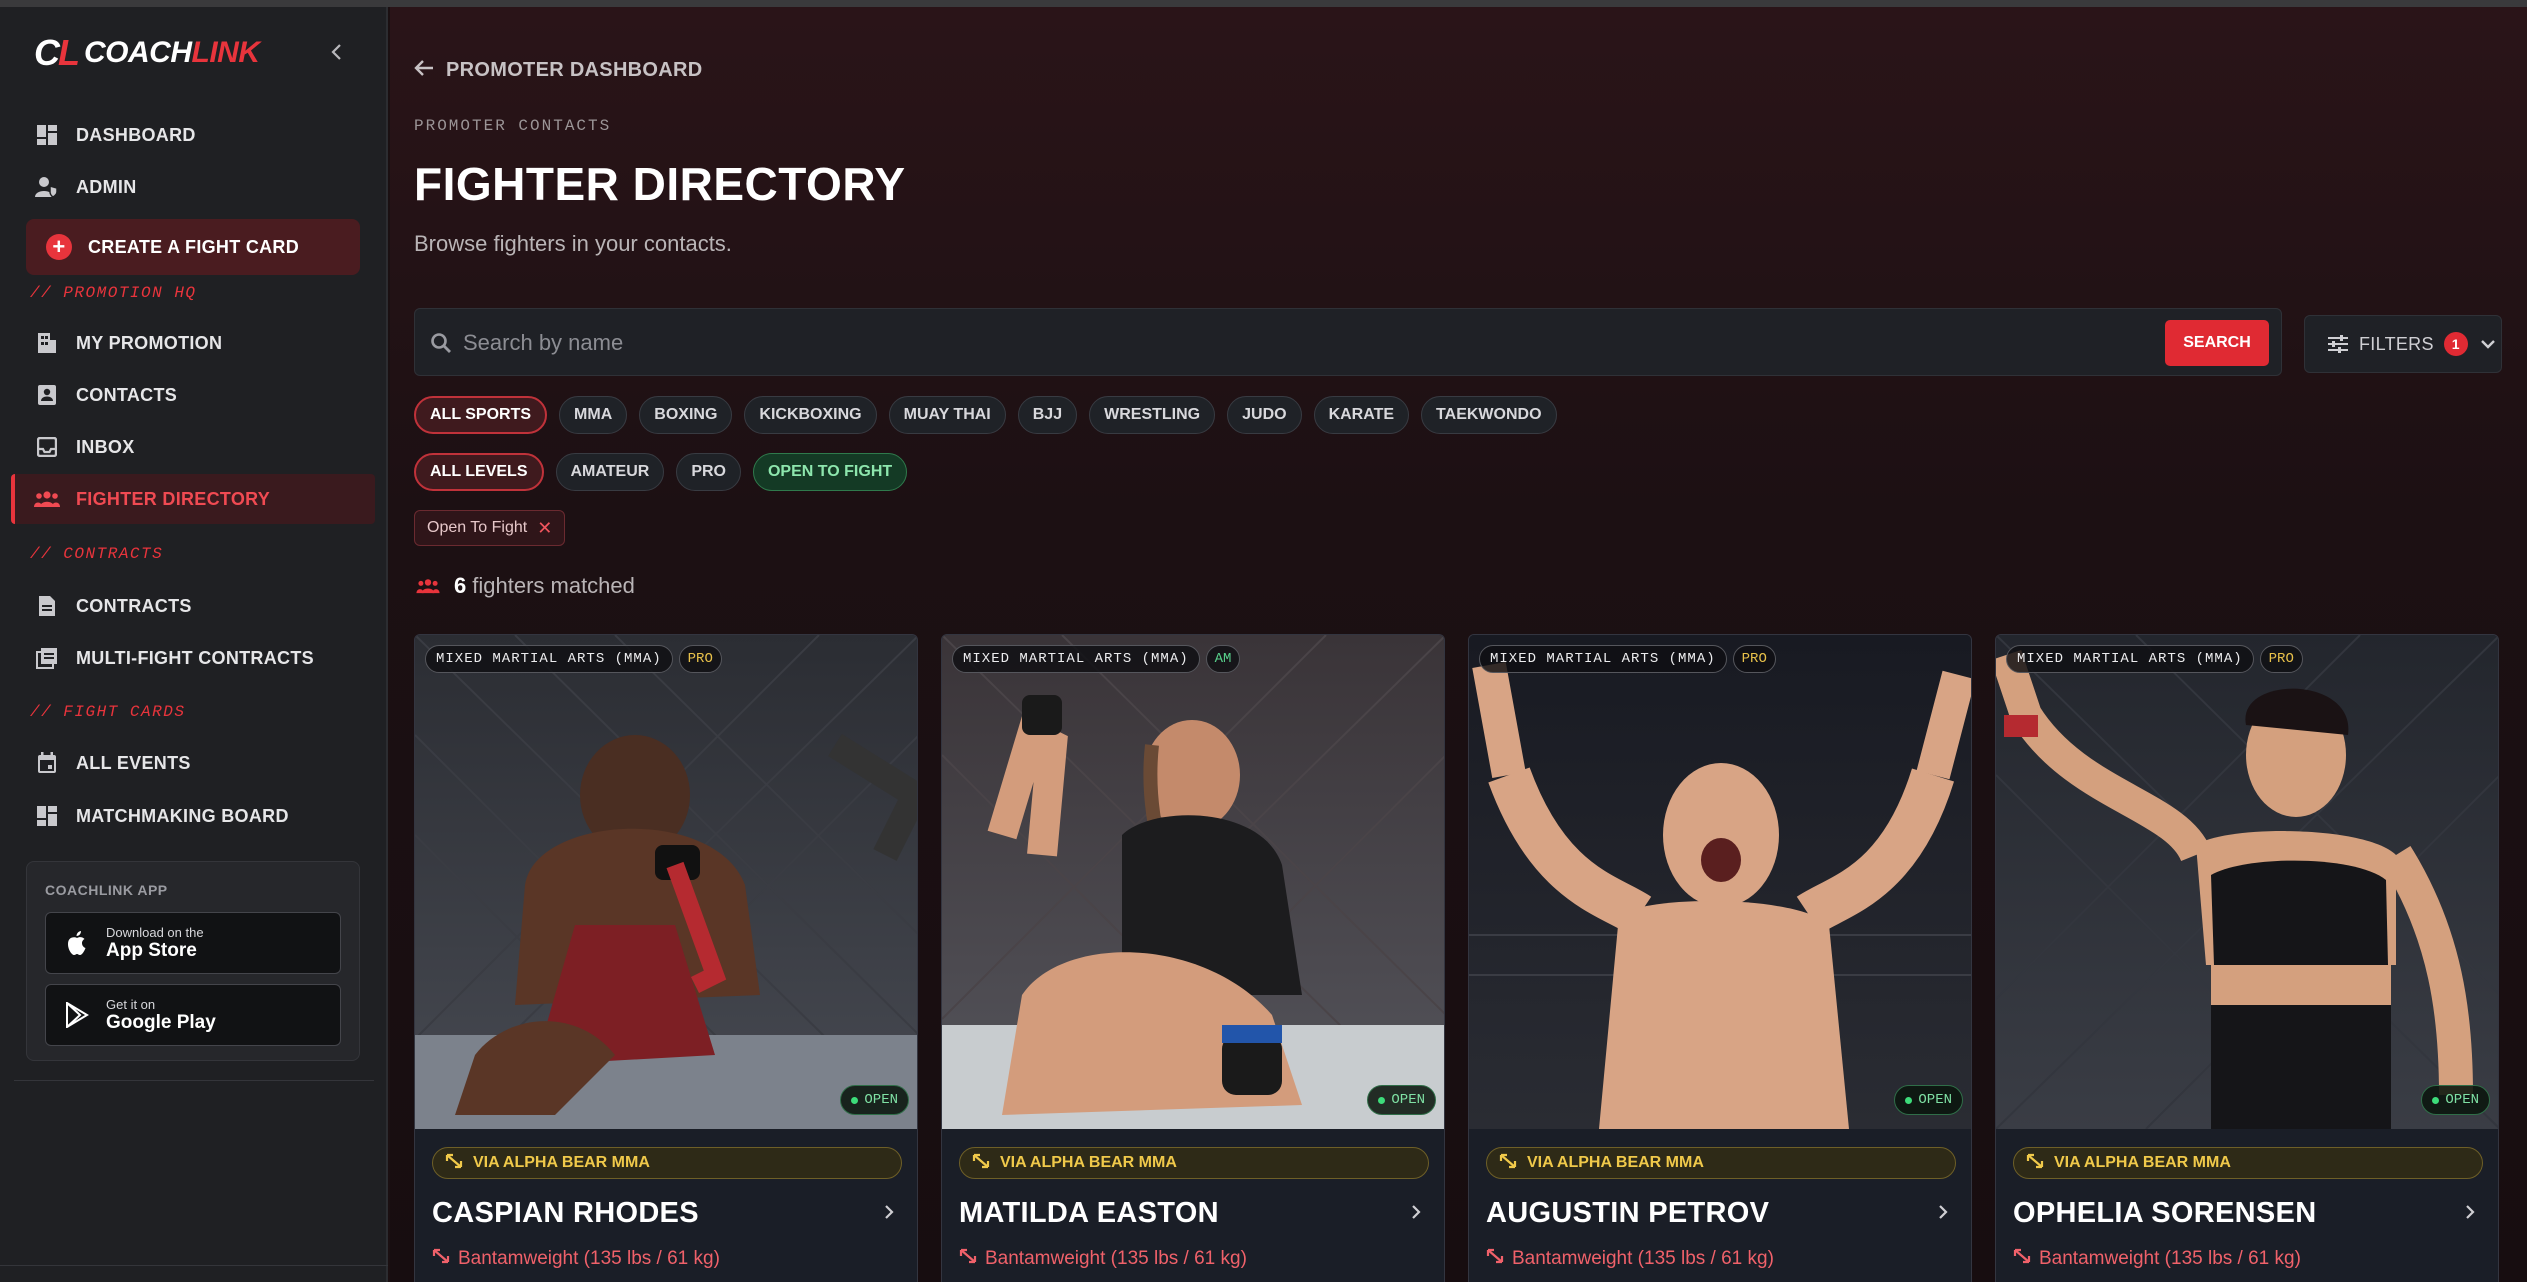  Describe the element at coordinates (708, 472) in the screenshot. I see `chip-pro: PRO` at that location.